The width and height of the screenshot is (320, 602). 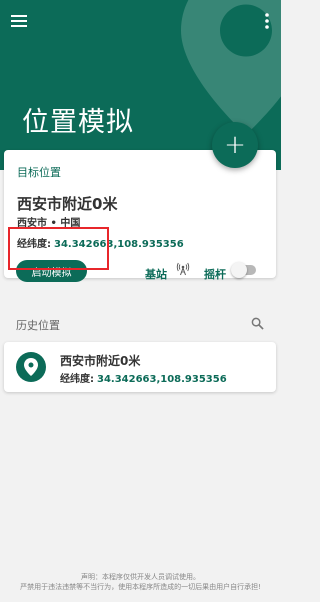 What do you see at coordinates (67, 204) in the screenshot?
I see `target-place-name: 西安市附近0米` at bounding box center [67, 204].